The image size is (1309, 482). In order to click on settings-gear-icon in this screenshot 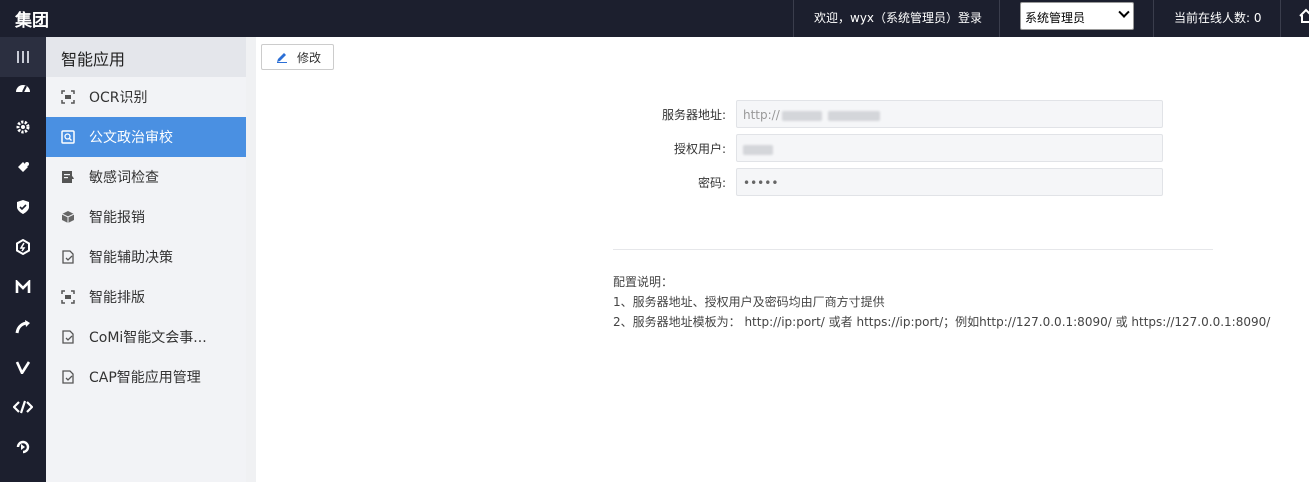, I will do `click(23, 127)`.